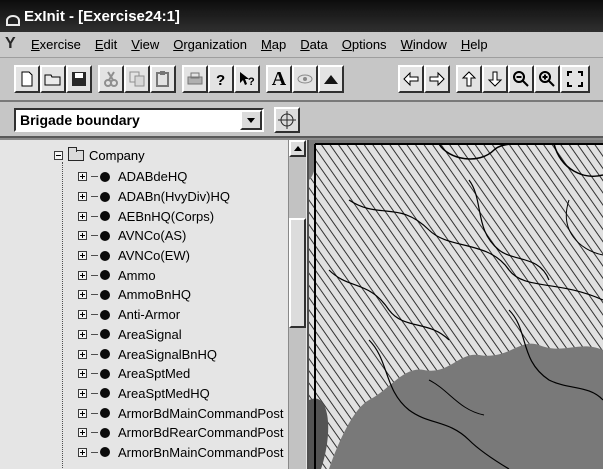 This screenshot has height=469, width=603. I want to click on new-file-button, so click(27, 79).